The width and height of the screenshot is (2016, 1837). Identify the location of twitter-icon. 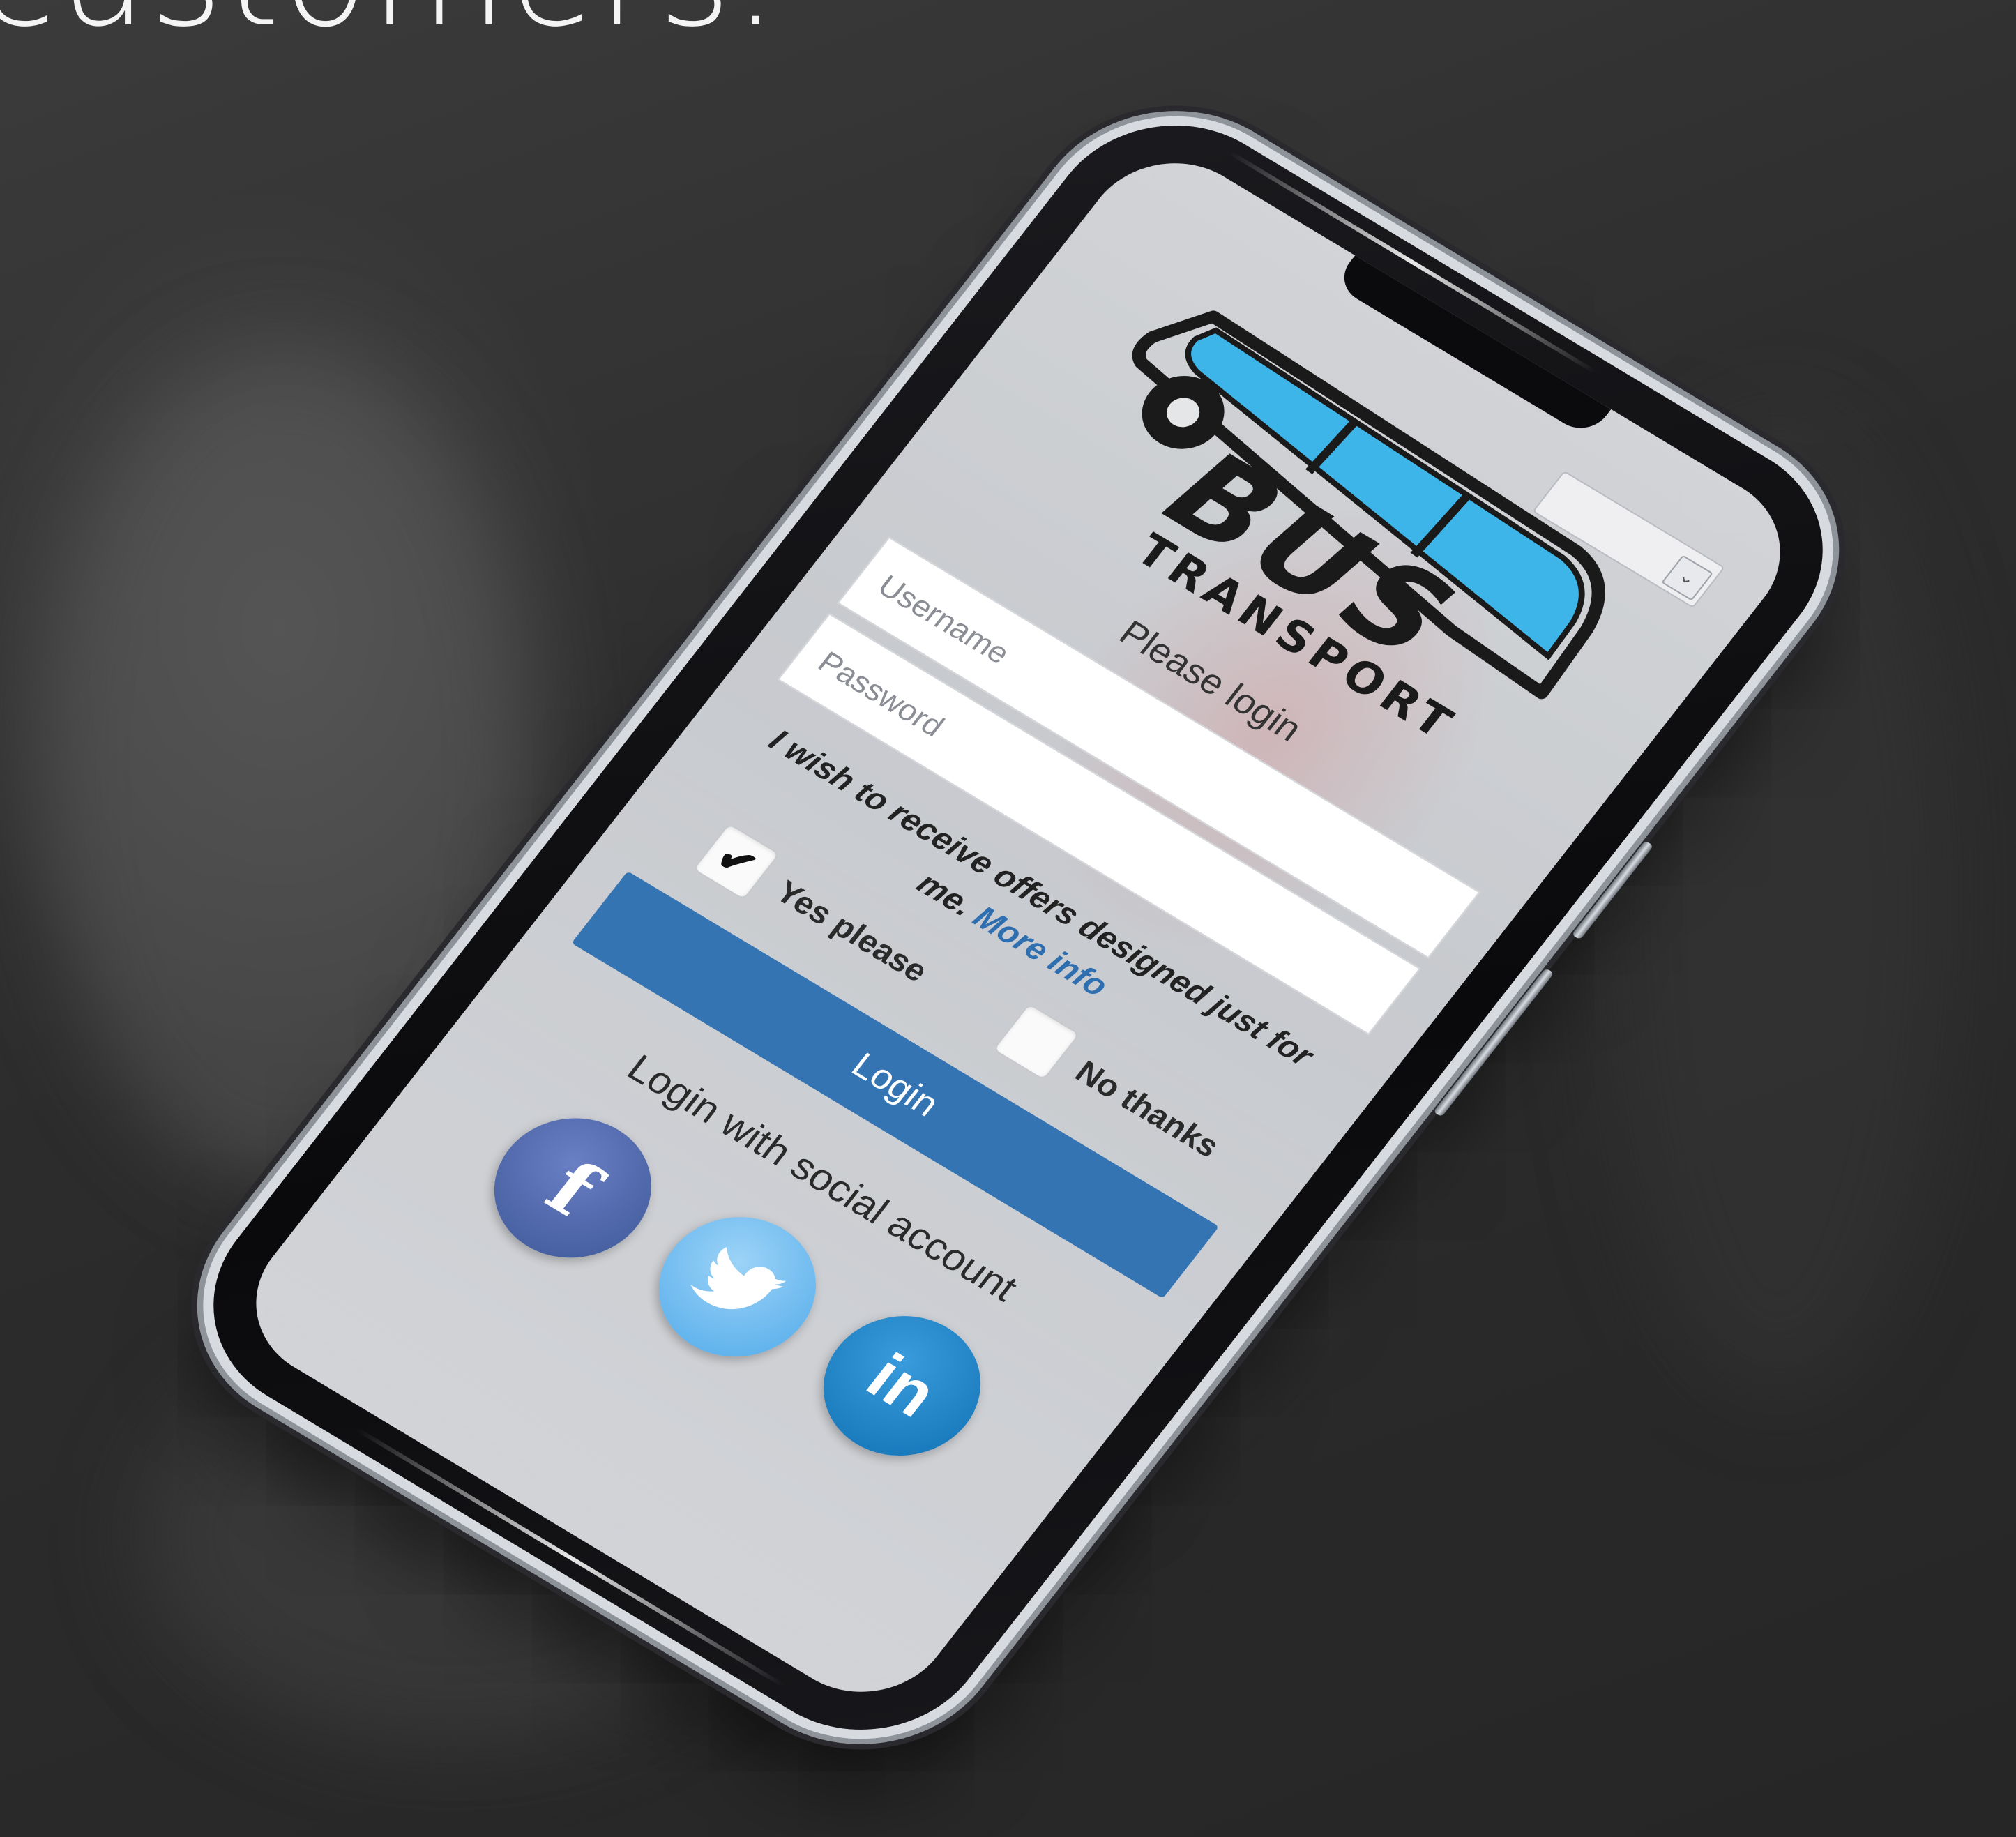
(738, 1278).